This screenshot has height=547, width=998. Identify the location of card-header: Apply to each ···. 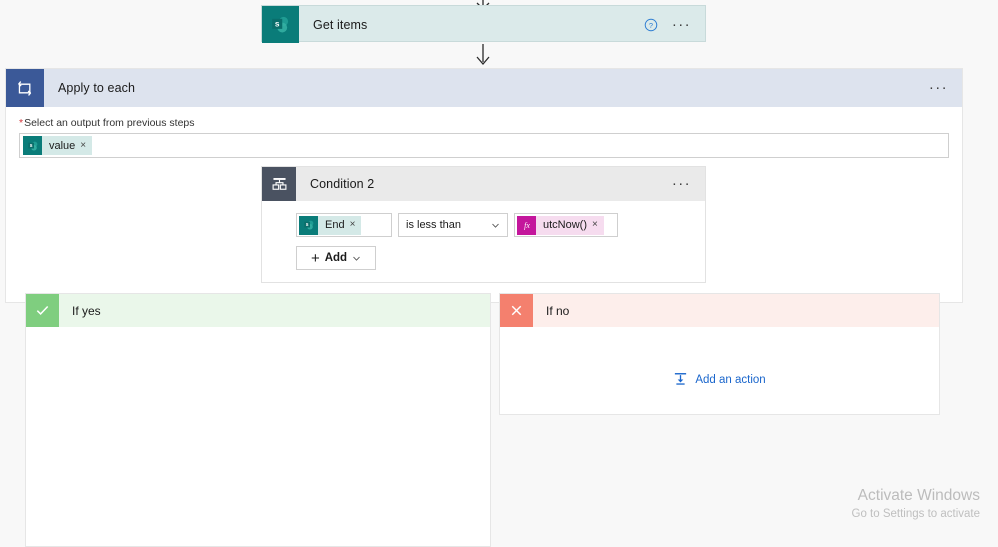
(484, 88).